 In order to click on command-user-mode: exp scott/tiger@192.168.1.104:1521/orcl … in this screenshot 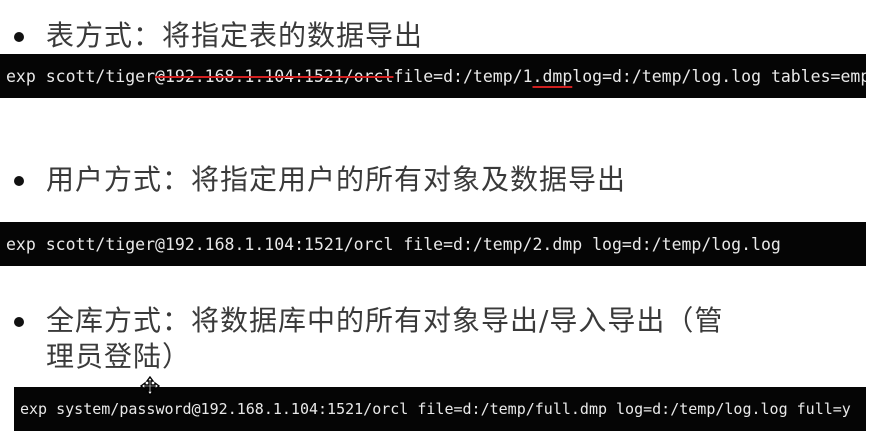, I will do `click(433, 244)`.